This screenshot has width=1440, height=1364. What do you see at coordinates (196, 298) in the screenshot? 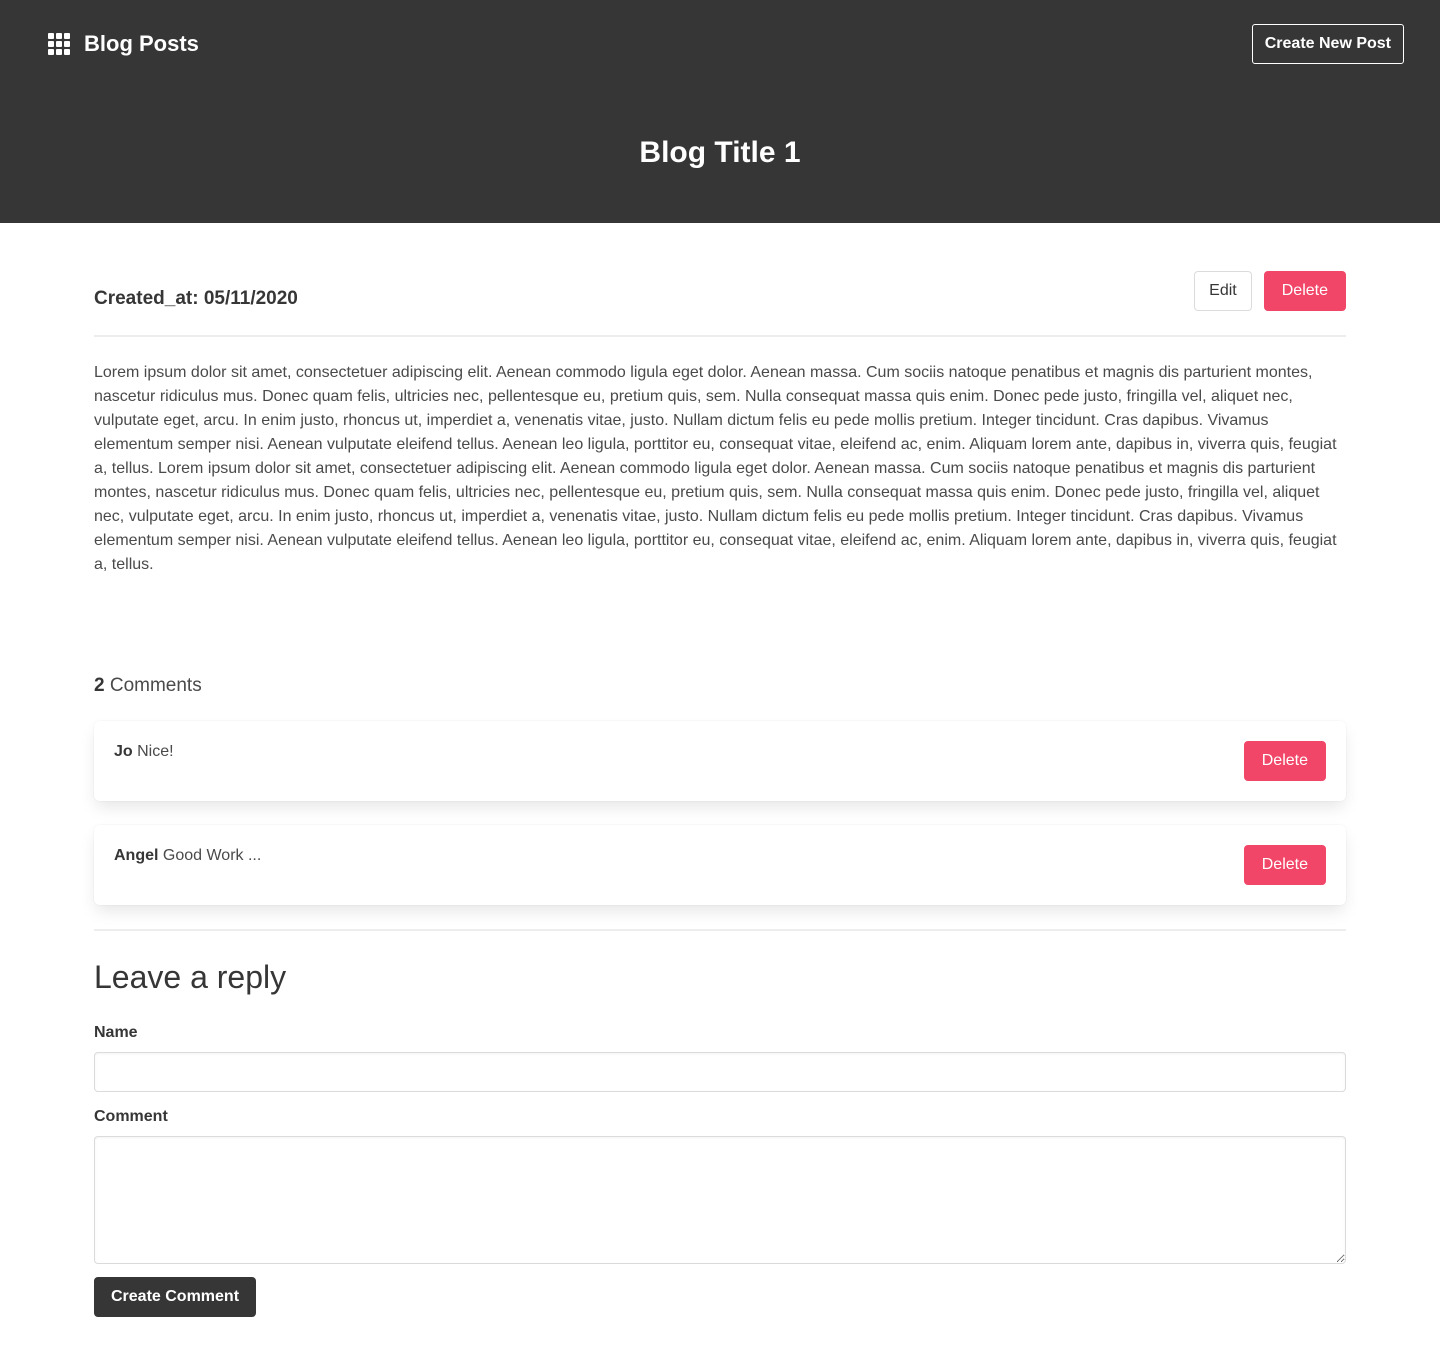
I see `created-at: Created_at: 05/11/2020` at bounding box center [196, 298].